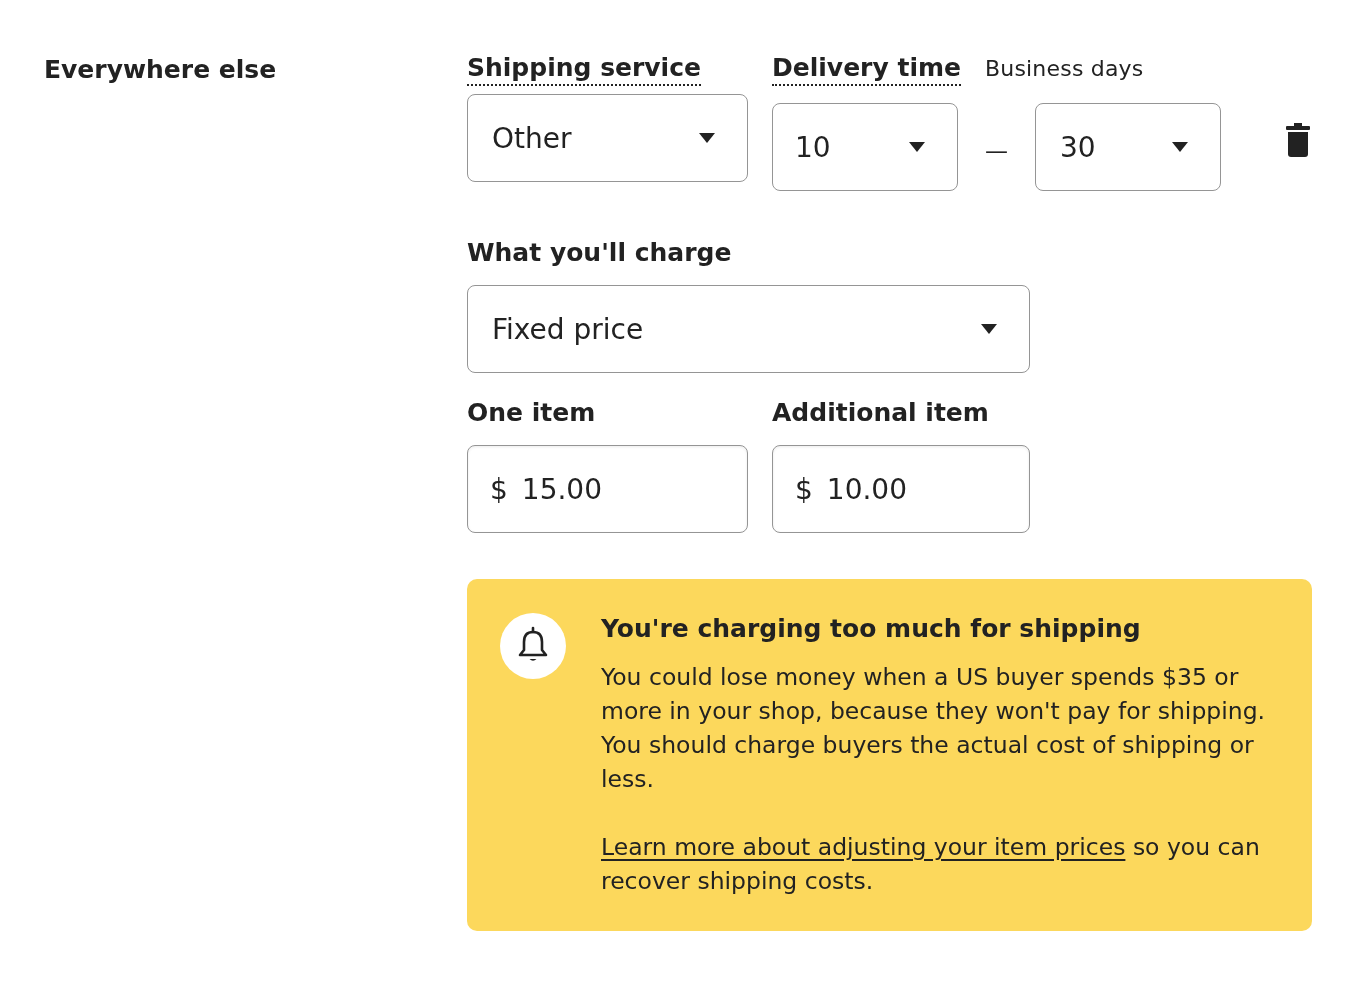  What do you see at coordinates (584, 69) in the screenshot?
I see `field-label: Shipping service` at bounding box center [584, 69].